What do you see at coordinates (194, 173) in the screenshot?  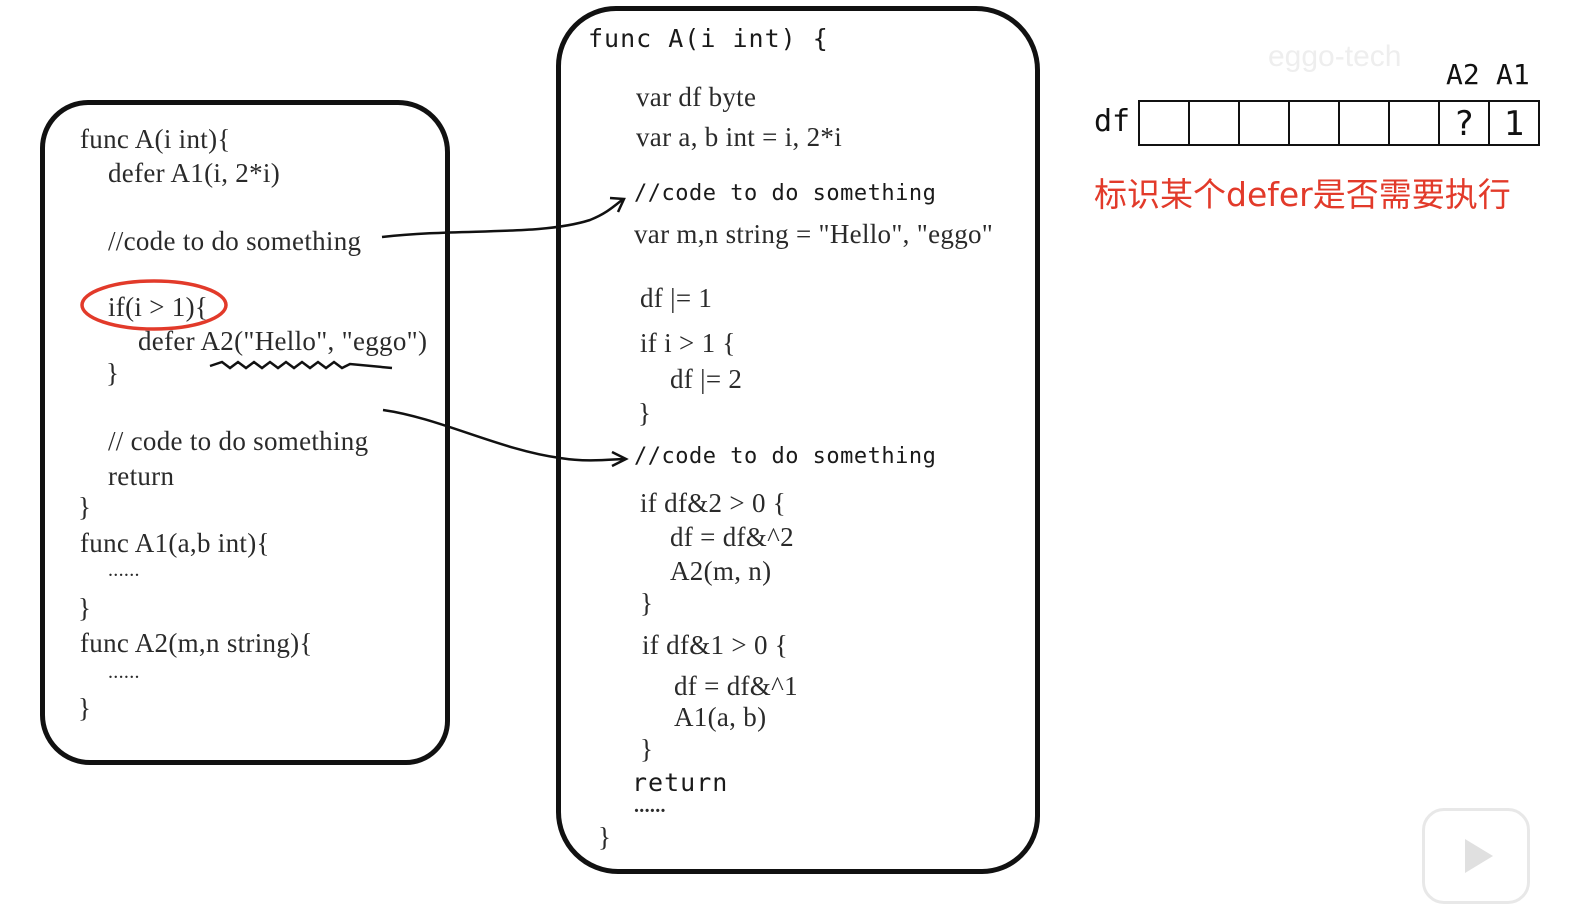 I see `code-line: defer A1(i, 2*i)` at bounding box center [194, 173].